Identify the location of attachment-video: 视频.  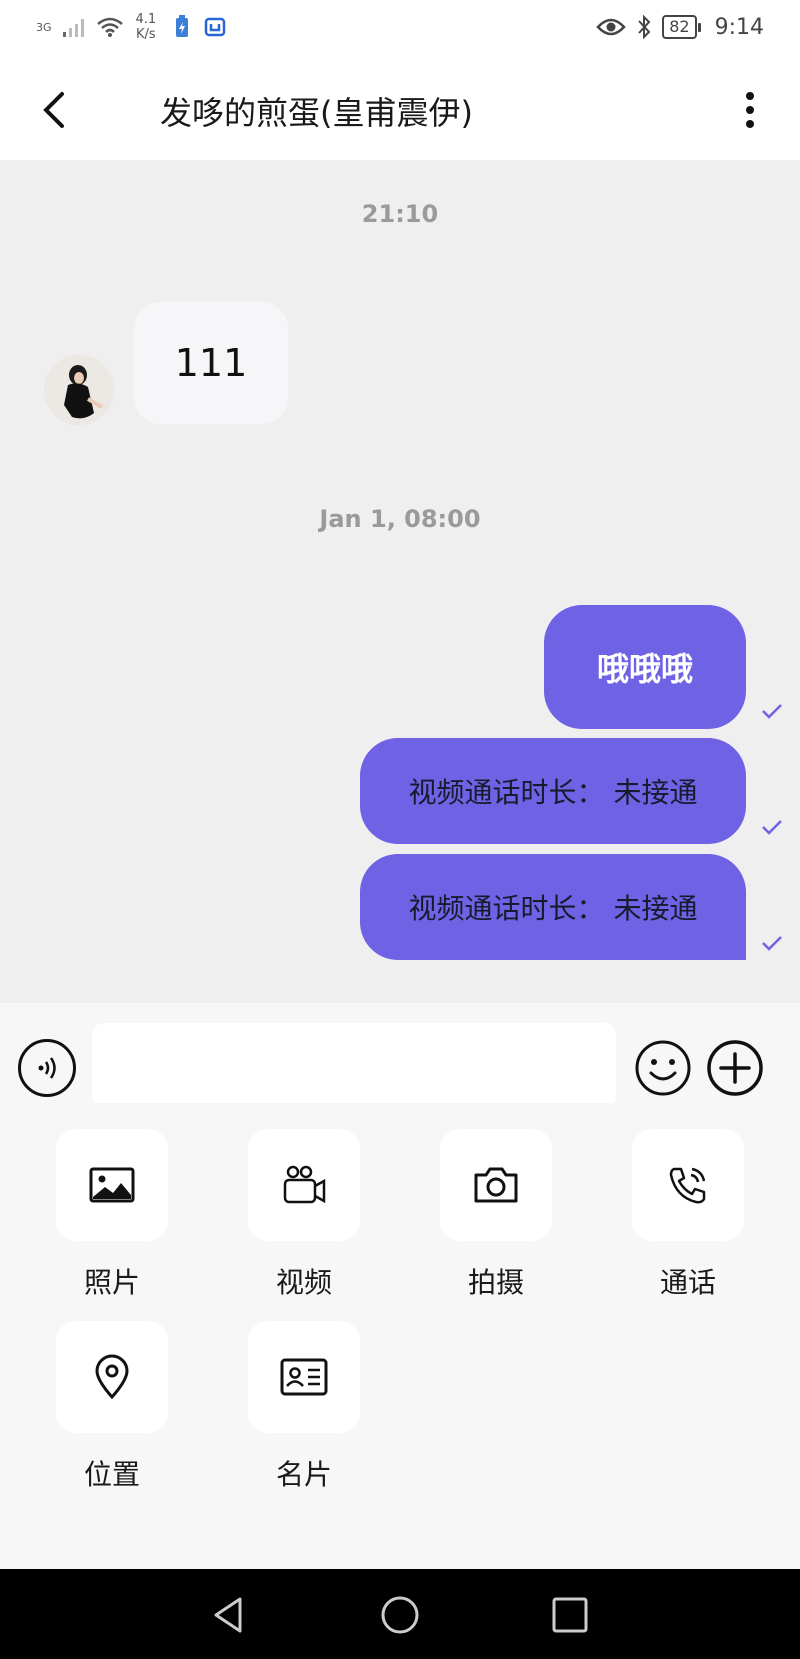
(304, 1215).